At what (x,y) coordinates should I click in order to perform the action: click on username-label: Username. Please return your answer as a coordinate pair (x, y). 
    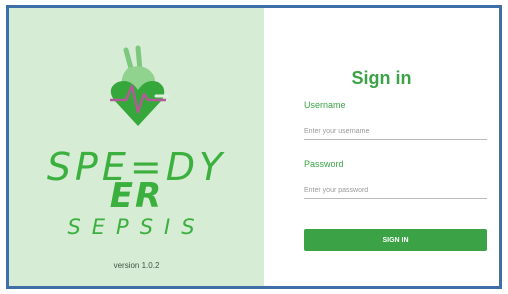
    Looking at the image, I should click on (325, 105).